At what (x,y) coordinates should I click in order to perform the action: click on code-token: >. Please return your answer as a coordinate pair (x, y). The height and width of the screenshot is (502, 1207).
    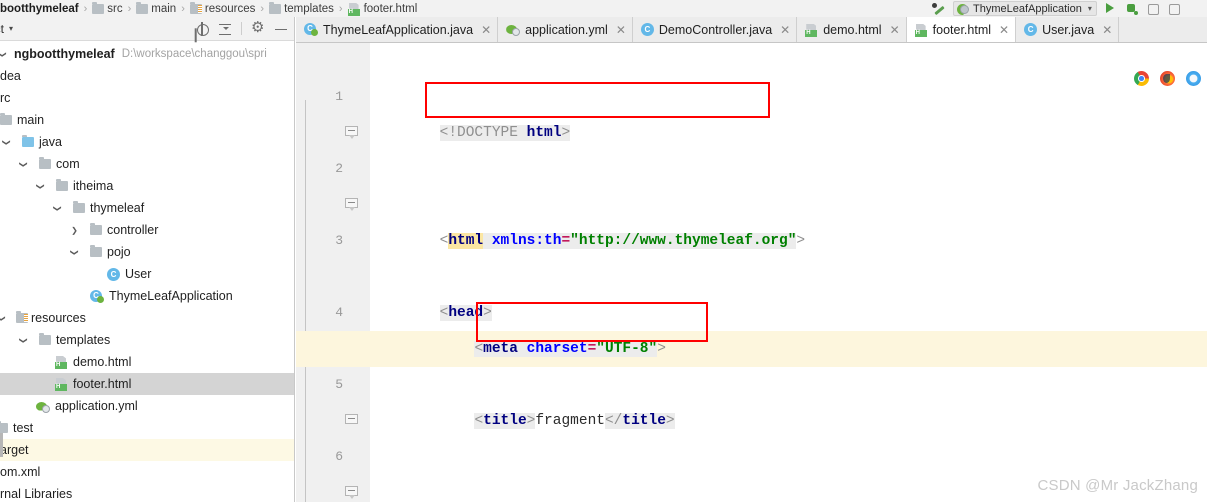
    Looking at the image, I should click on (801, 241).